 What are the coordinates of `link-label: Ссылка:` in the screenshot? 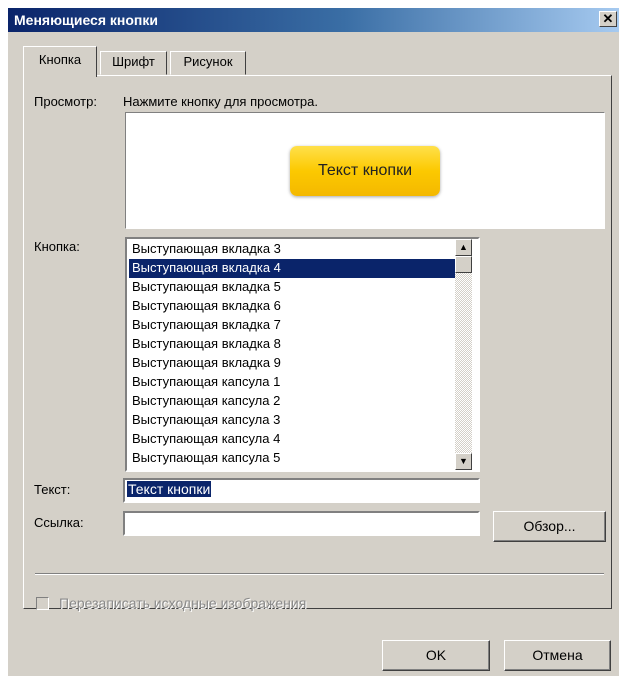 It's located at (59, 522).